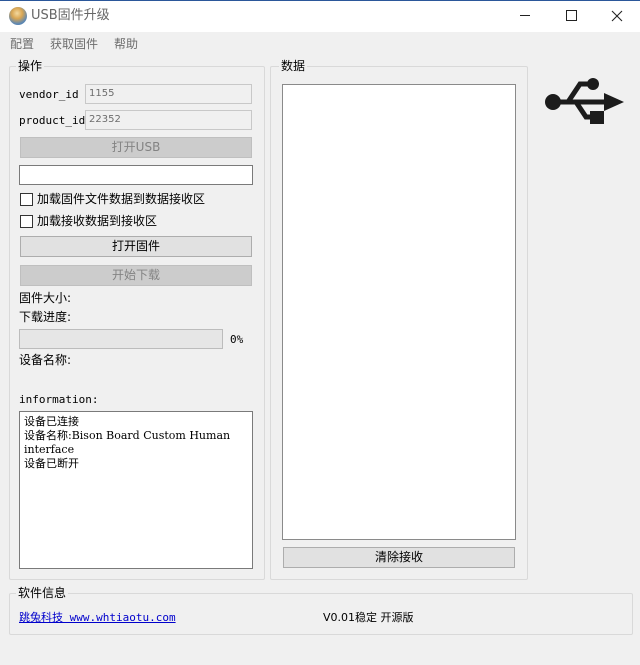 The image size is (640, 665). I want to click on vendor-id-field: 1155, so click(168, 94).